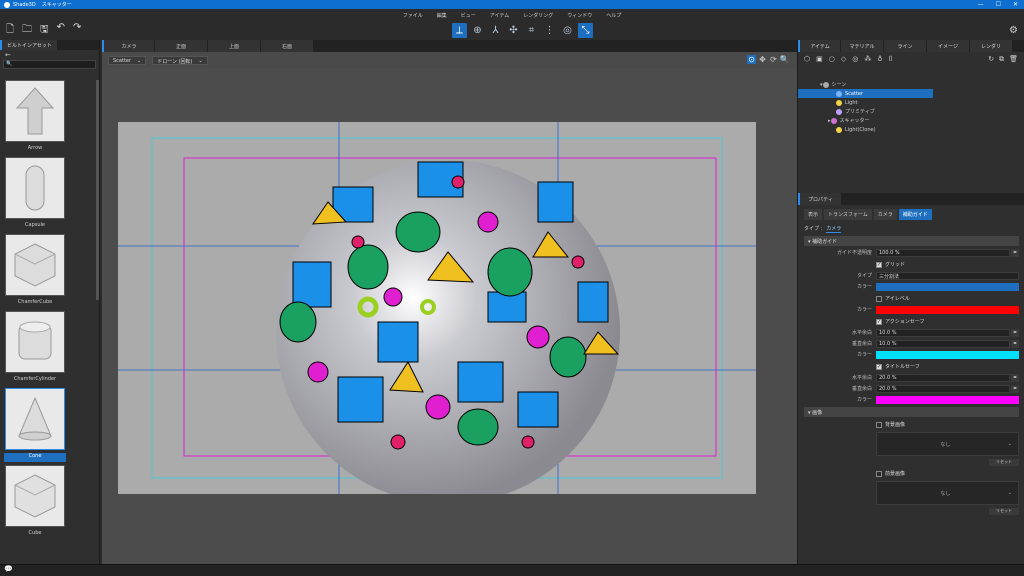 This screenshot has width=1024, height=576. I want to click on tree-node-light: Light, so click(911, 102).